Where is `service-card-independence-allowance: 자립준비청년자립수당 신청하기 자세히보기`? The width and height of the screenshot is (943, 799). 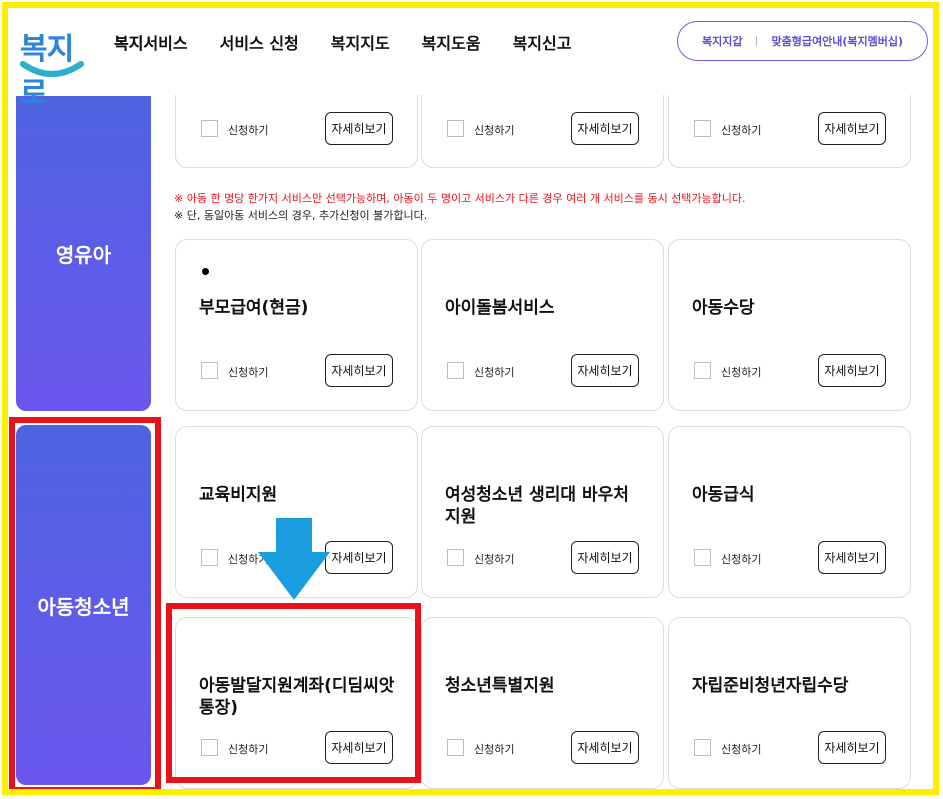 service-card-independence-allowance: 자립준비청년자립수당 신청하기 자세히보기 is located at coordinates (789, 703).